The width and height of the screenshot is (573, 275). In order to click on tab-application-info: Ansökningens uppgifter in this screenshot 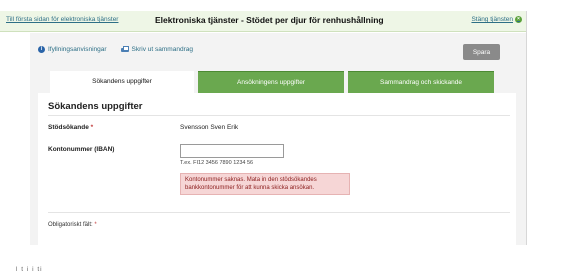, I will do `click(271, 82)`.